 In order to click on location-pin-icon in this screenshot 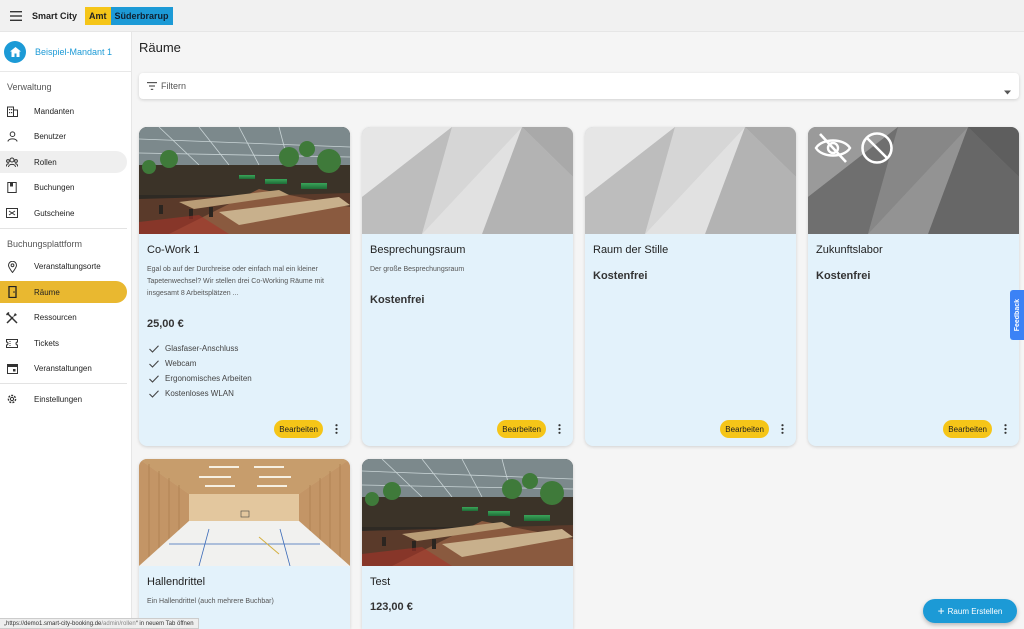, I will do `click(12, 266)`.